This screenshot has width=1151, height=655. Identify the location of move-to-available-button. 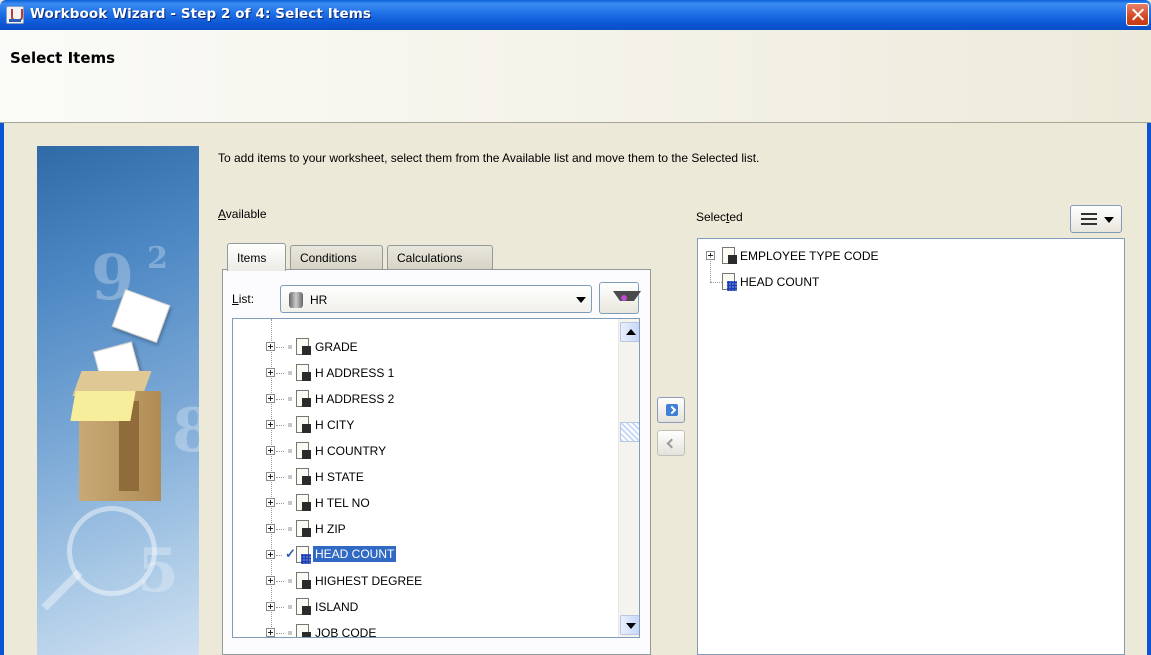
(671, 443).